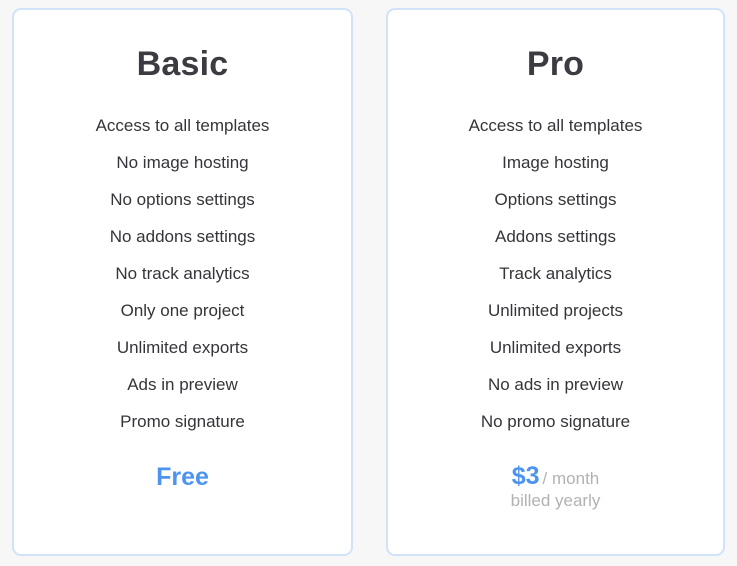 The width and height of the screenshot is (737, 566). What do you see at coordinates (571, 479) in the screenshot?
I see `price-period-pro: / month` at bounding box center [571, 479].